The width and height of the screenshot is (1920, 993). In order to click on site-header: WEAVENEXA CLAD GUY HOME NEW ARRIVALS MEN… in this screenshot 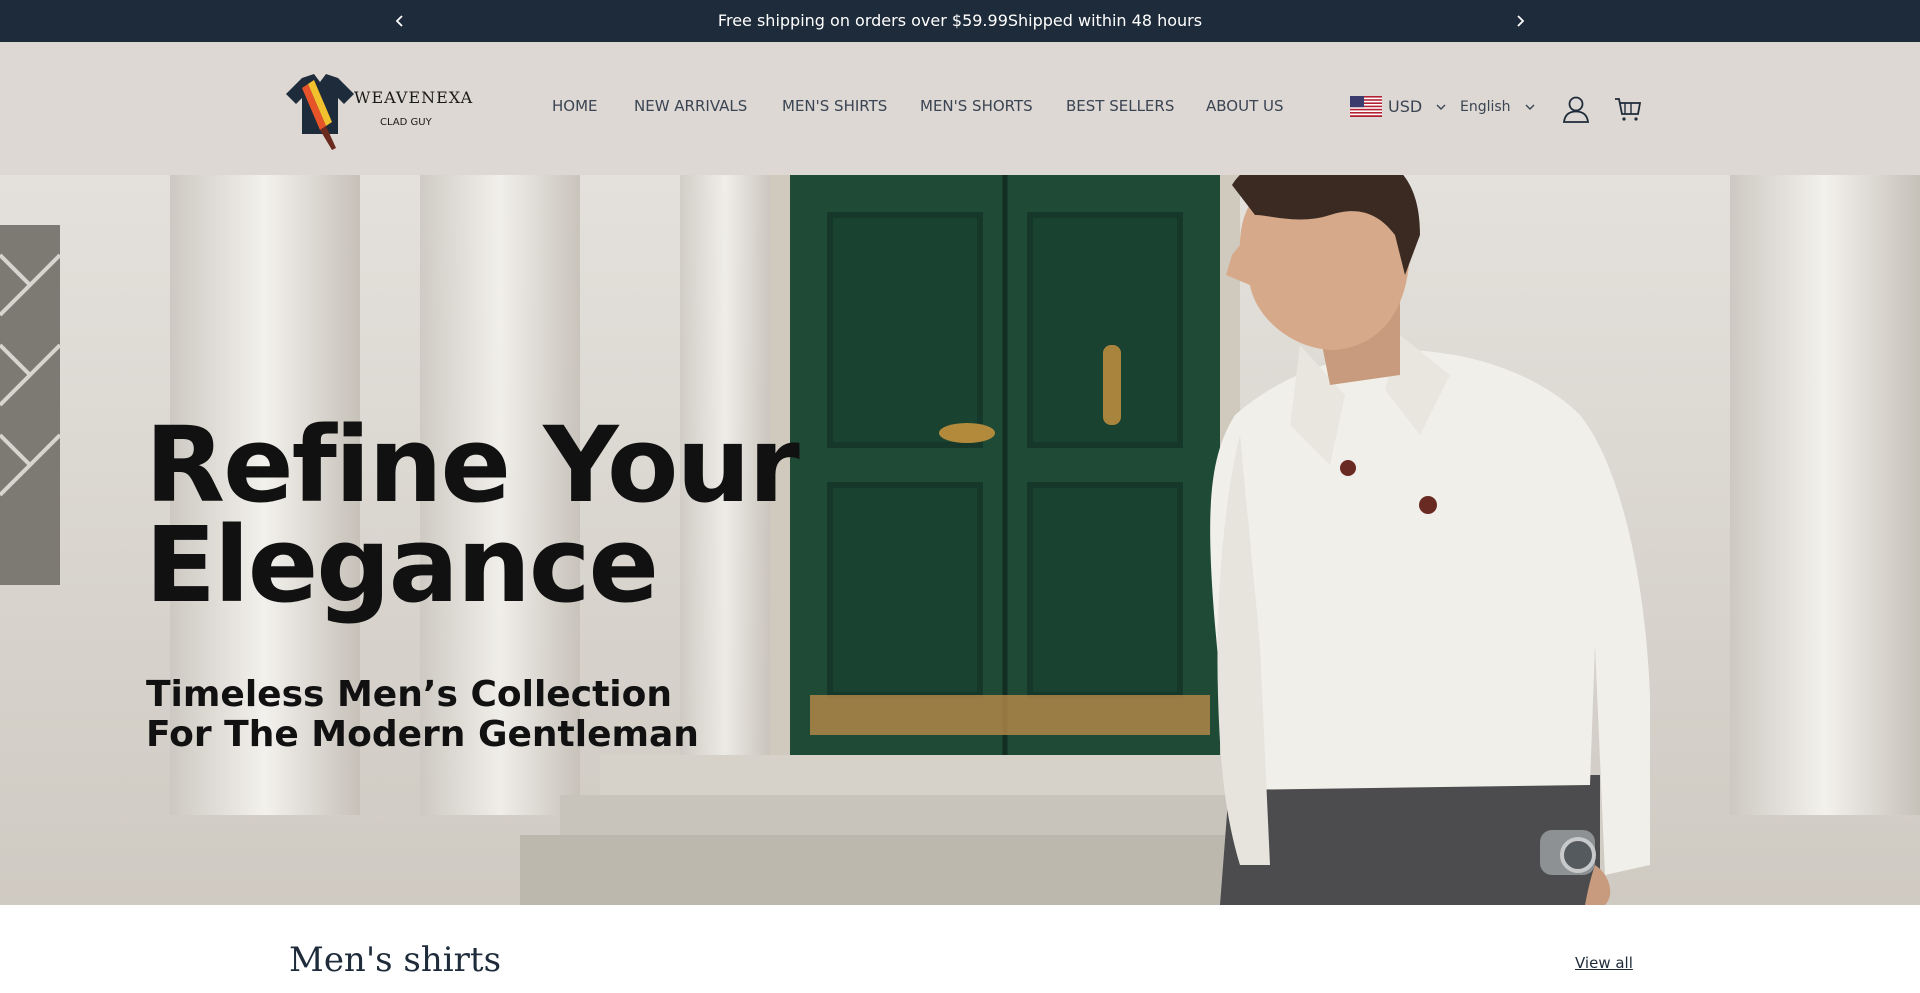, I will do `click(960, 108)`.